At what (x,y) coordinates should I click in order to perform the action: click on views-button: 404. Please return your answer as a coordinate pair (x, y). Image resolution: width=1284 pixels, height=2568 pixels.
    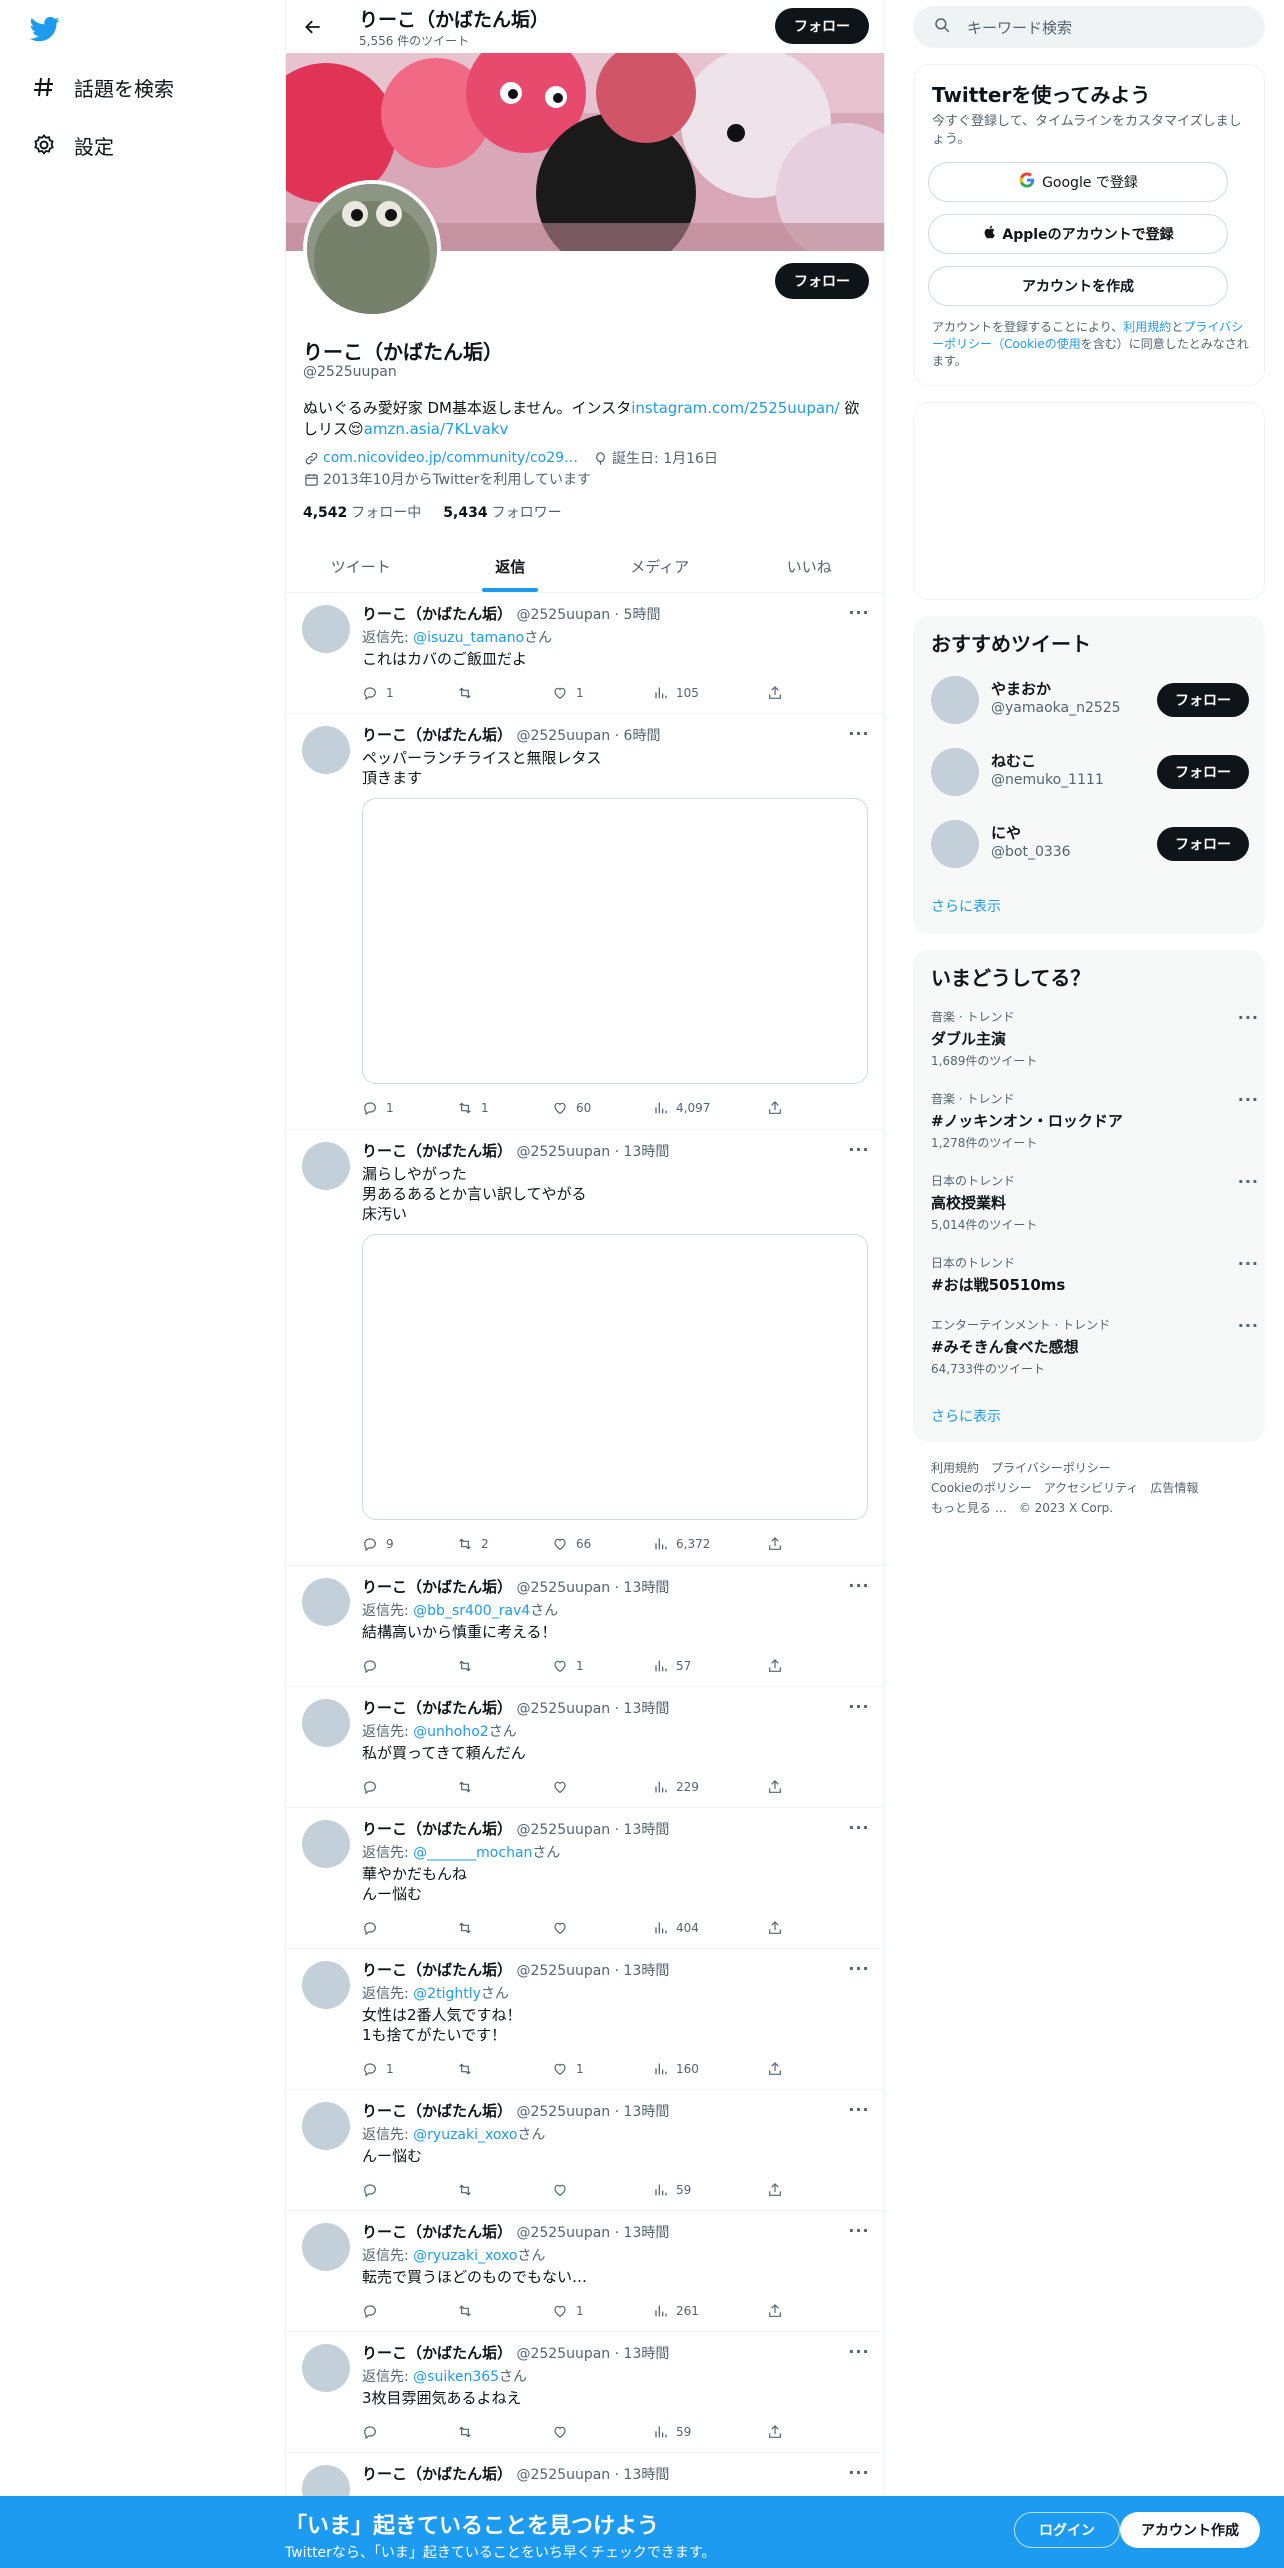
    Looking at the image, I should click on (675, 1928).